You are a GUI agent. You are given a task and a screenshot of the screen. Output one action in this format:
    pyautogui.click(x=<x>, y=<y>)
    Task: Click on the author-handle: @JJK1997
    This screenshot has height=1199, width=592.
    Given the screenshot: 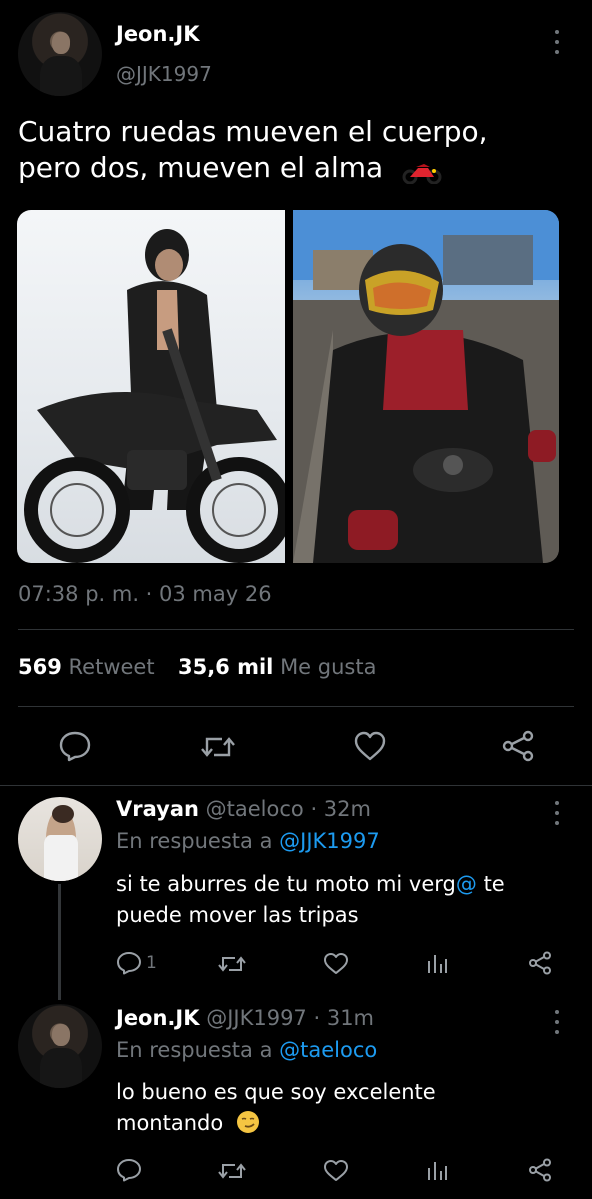 What is the action you would take?
    pyautogui.click(x=164, y=74)
    